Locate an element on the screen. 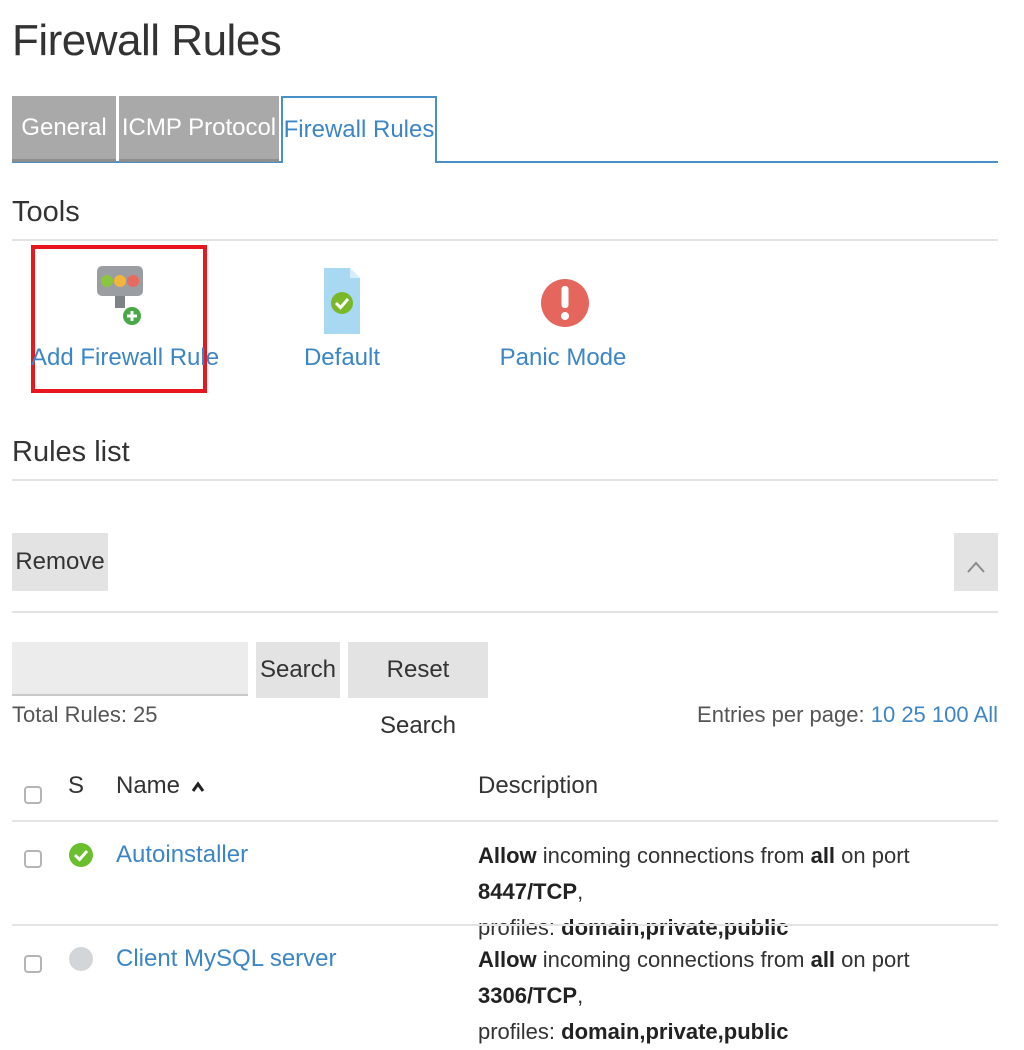  column-header-status: S is located at coordinates (76, 785).